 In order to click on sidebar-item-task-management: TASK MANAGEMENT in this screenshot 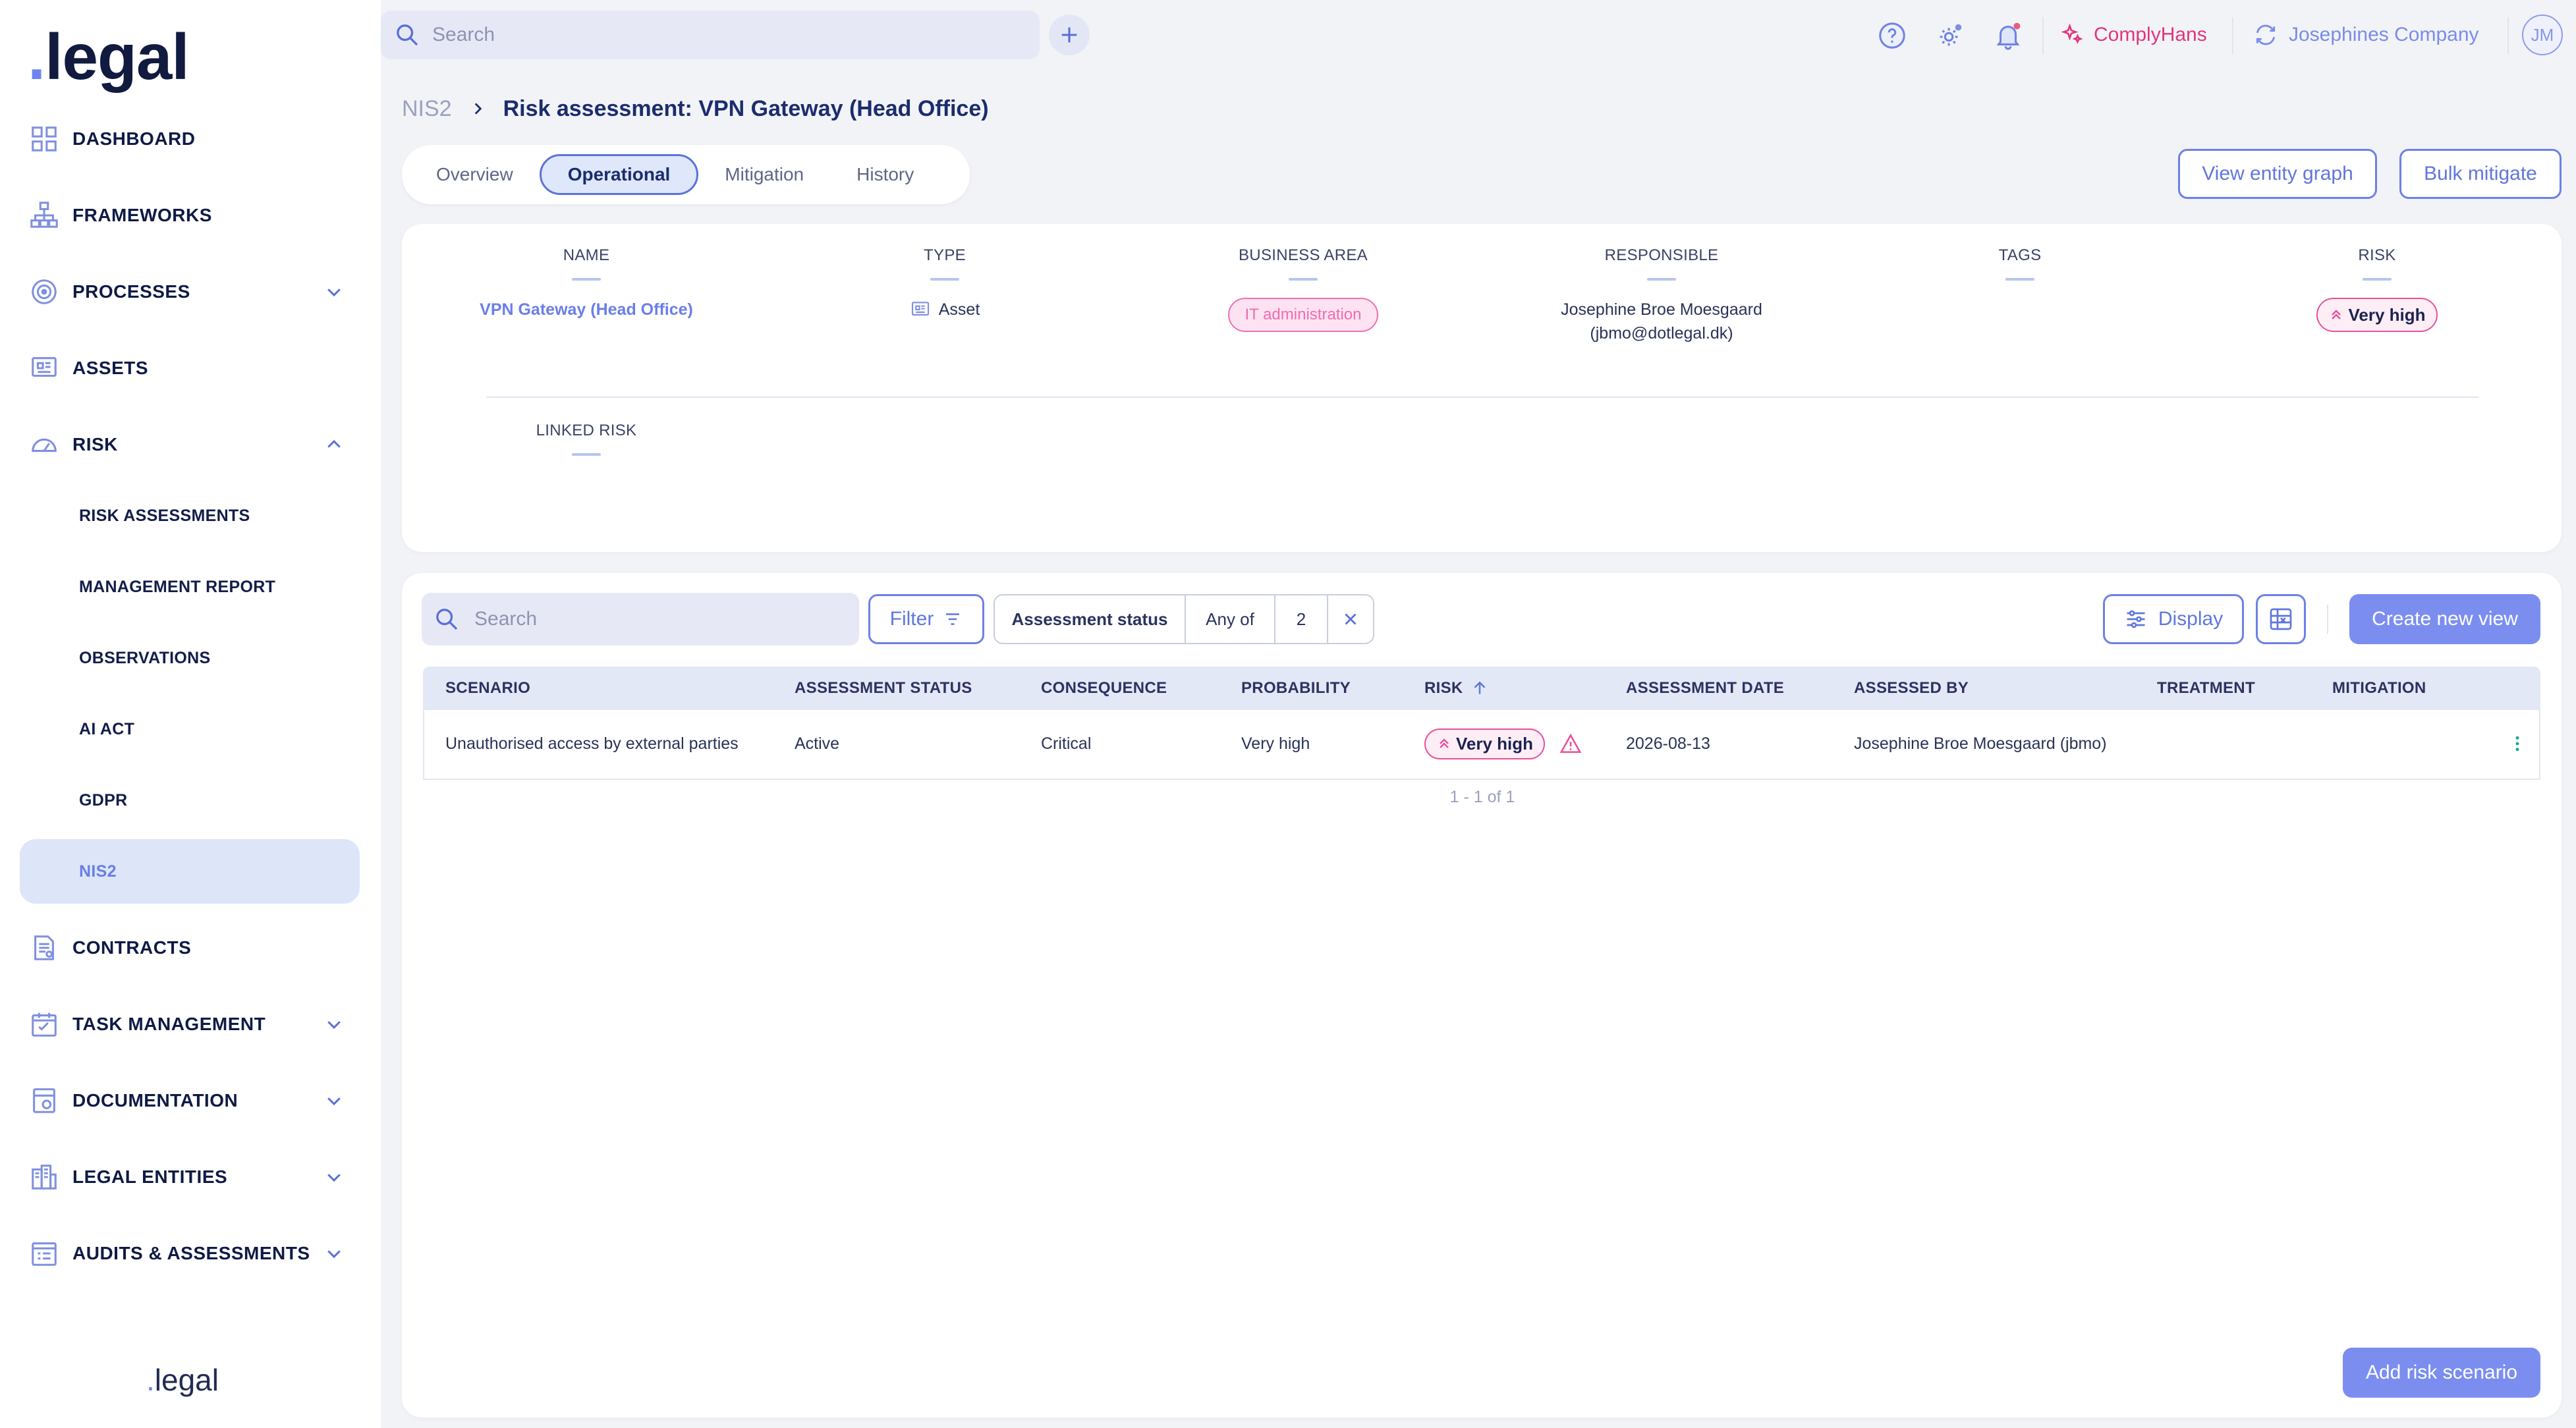, I will do `click(190, 1024)`.